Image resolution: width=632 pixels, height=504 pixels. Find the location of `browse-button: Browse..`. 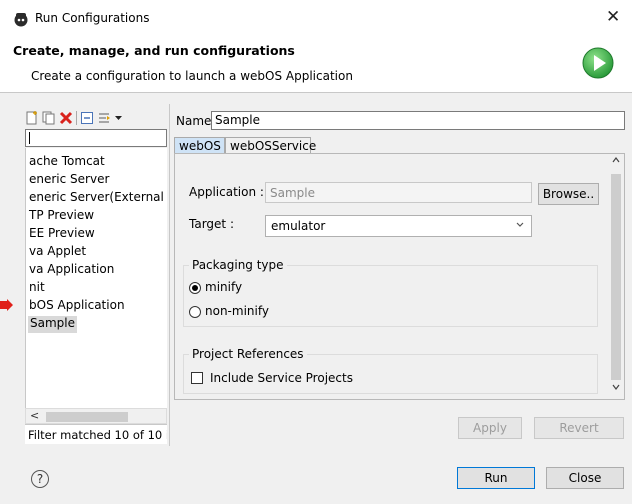

browse-button: Browse.. is located at coordinates (568, 194).